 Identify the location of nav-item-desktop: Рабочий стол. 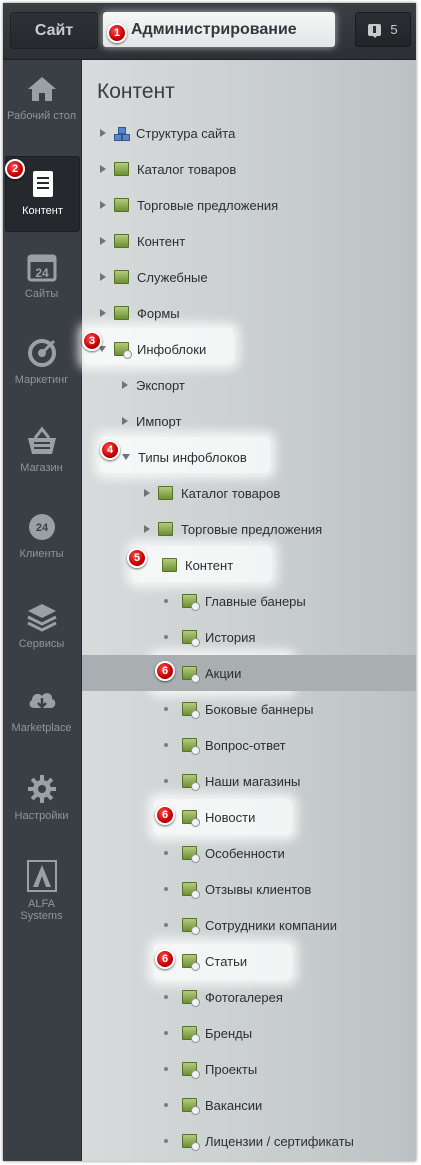
(41, 98).